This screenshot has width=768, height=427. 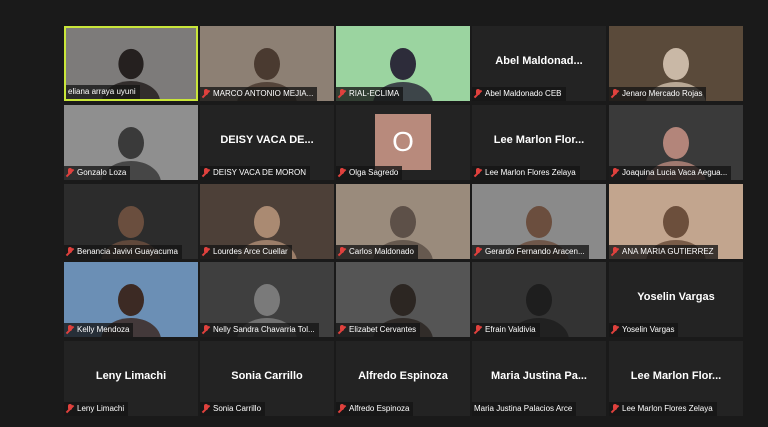 I want to click on avatar: O, so click(x=403, y=142).